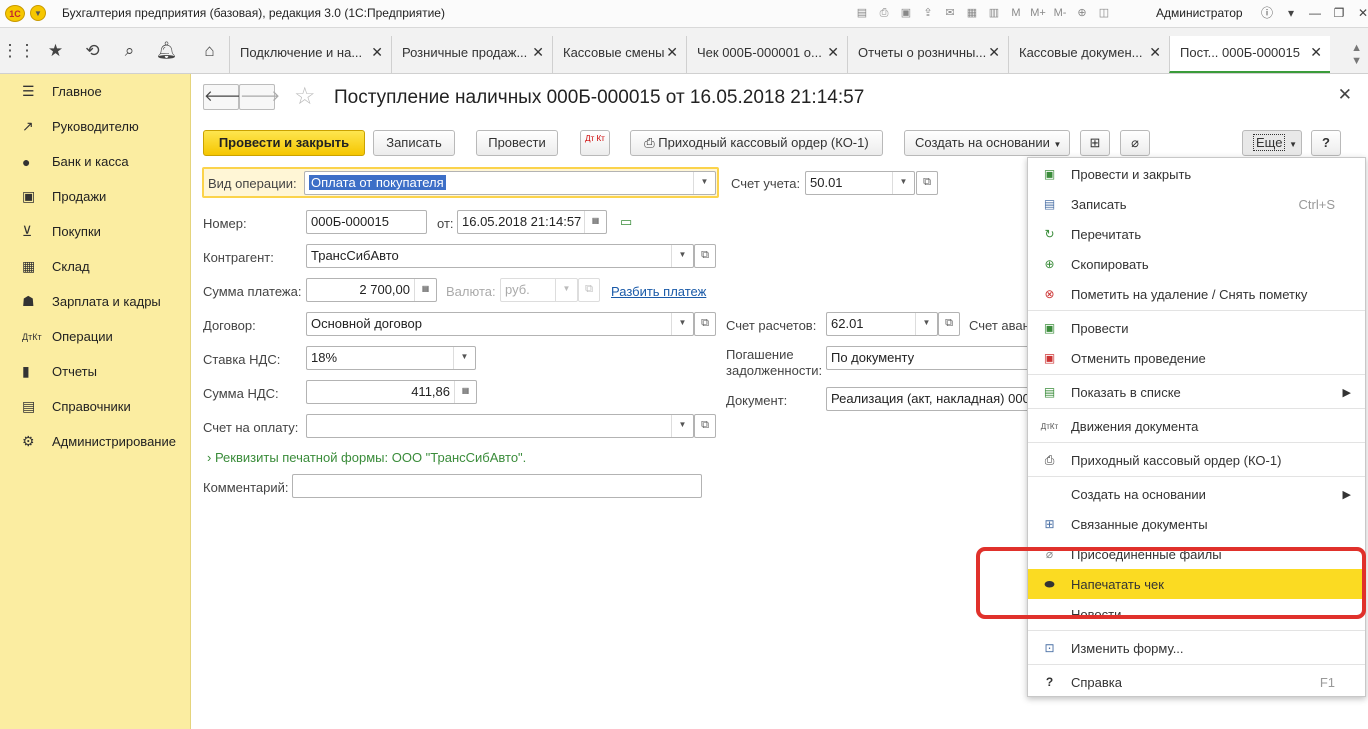 This screenshot has height=729, width=1368. I want to click on apps-grid-icon: ⋮⋮, so click(18, 51).